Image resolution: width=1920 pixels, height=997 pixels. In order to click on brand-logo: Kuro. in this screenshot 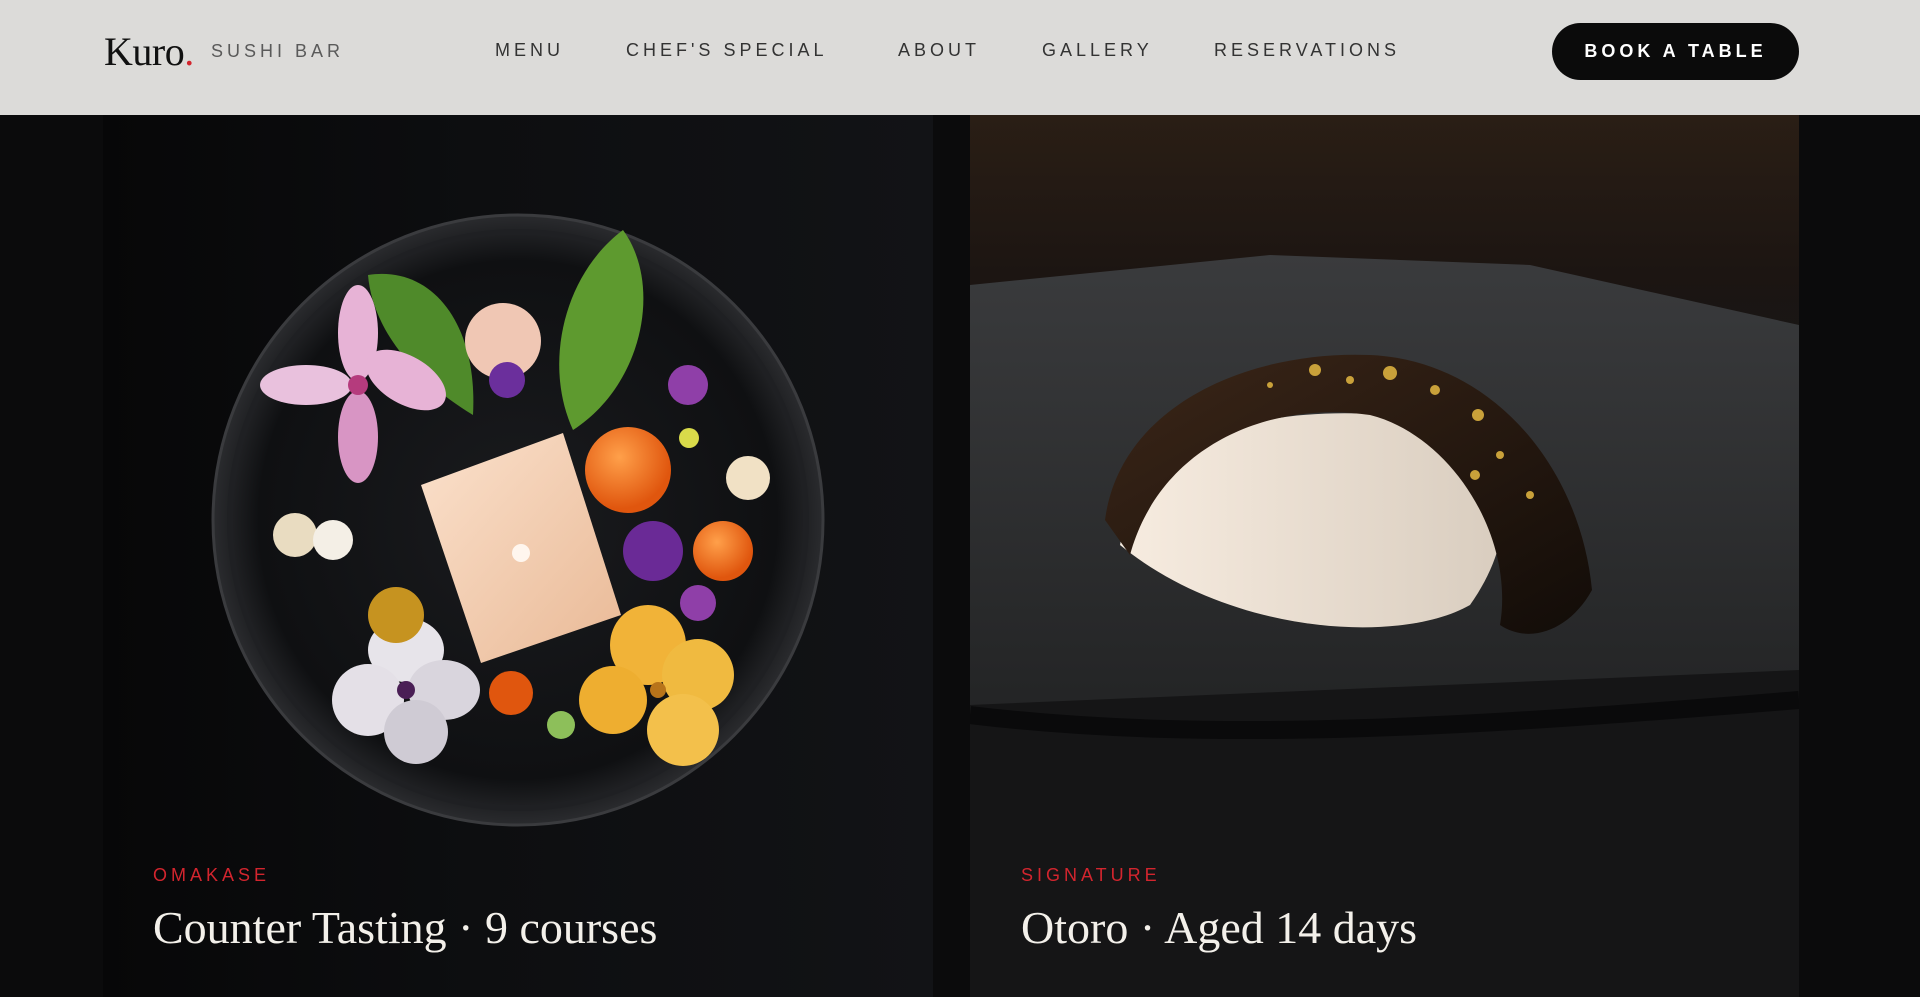, I will do `click(149, 51)`.